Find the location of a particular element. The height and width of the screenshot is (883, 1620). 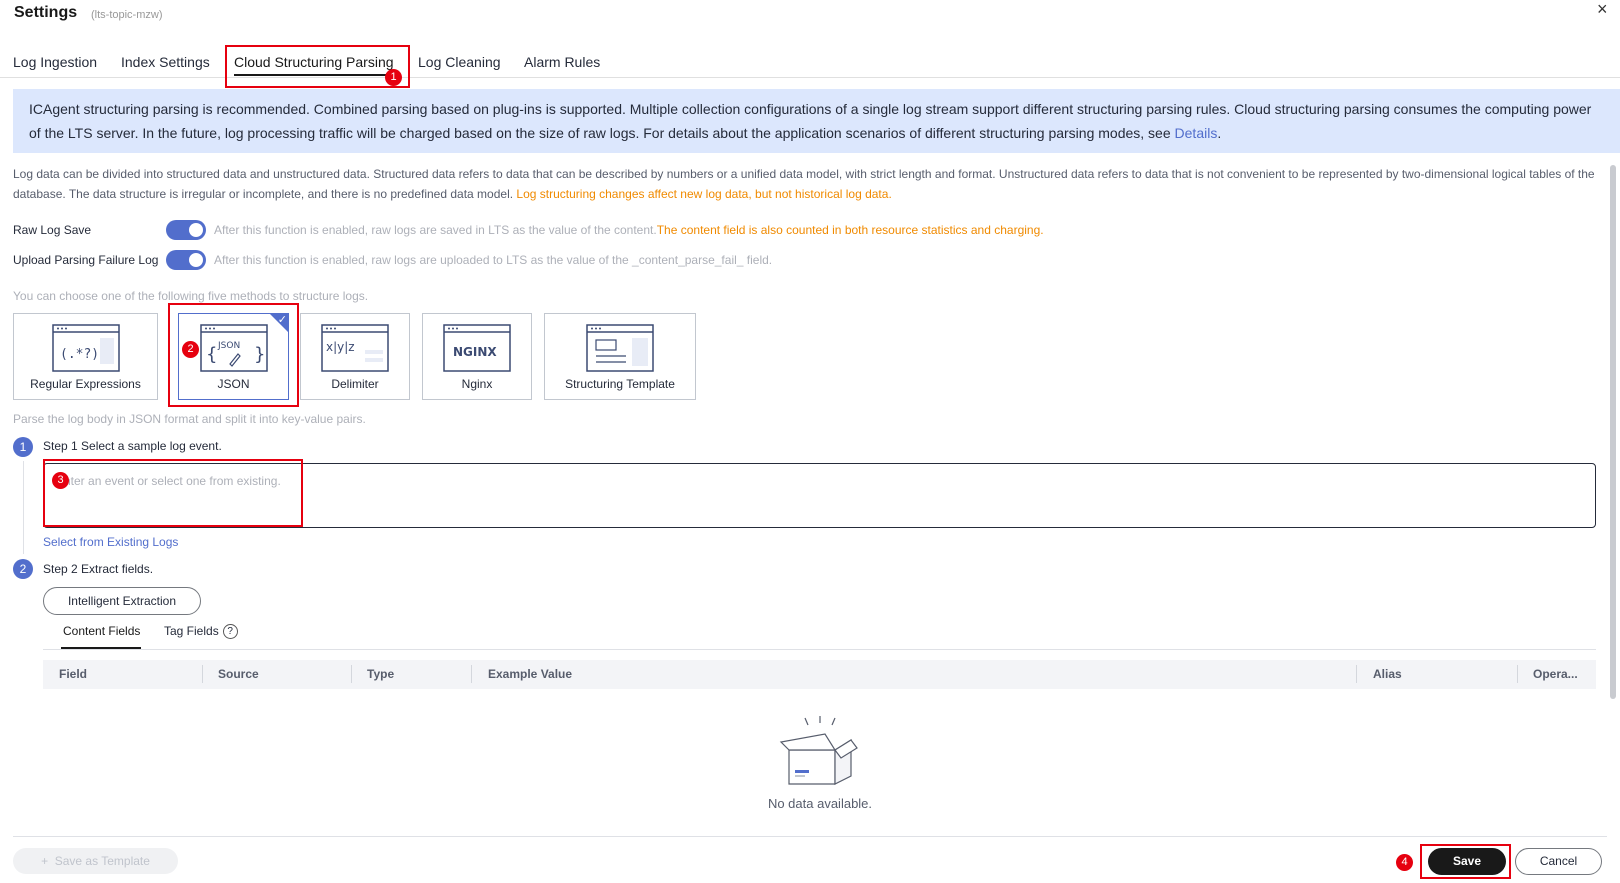

dialog-title: Settings is located at coordinates (46, 12).